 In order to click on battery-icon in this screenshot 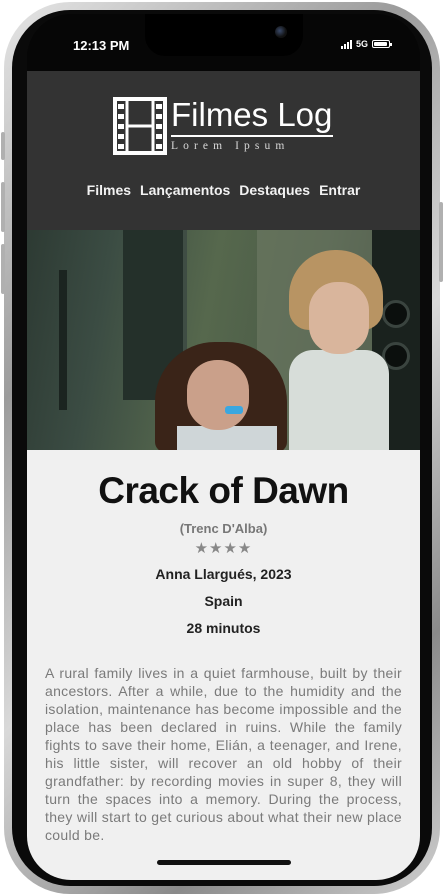, I will do `click(382, 44)`.